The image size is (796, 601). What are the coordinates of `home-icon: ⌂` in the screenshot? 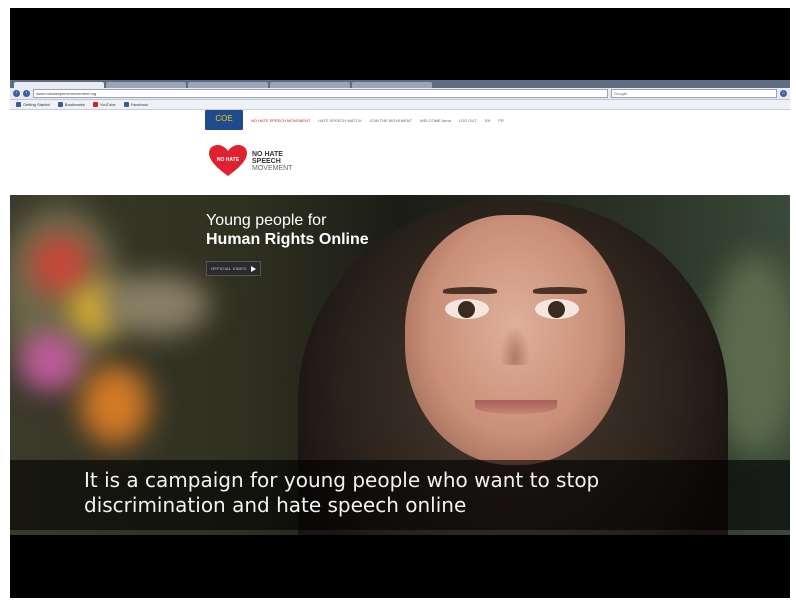 It's located at (783, 93).